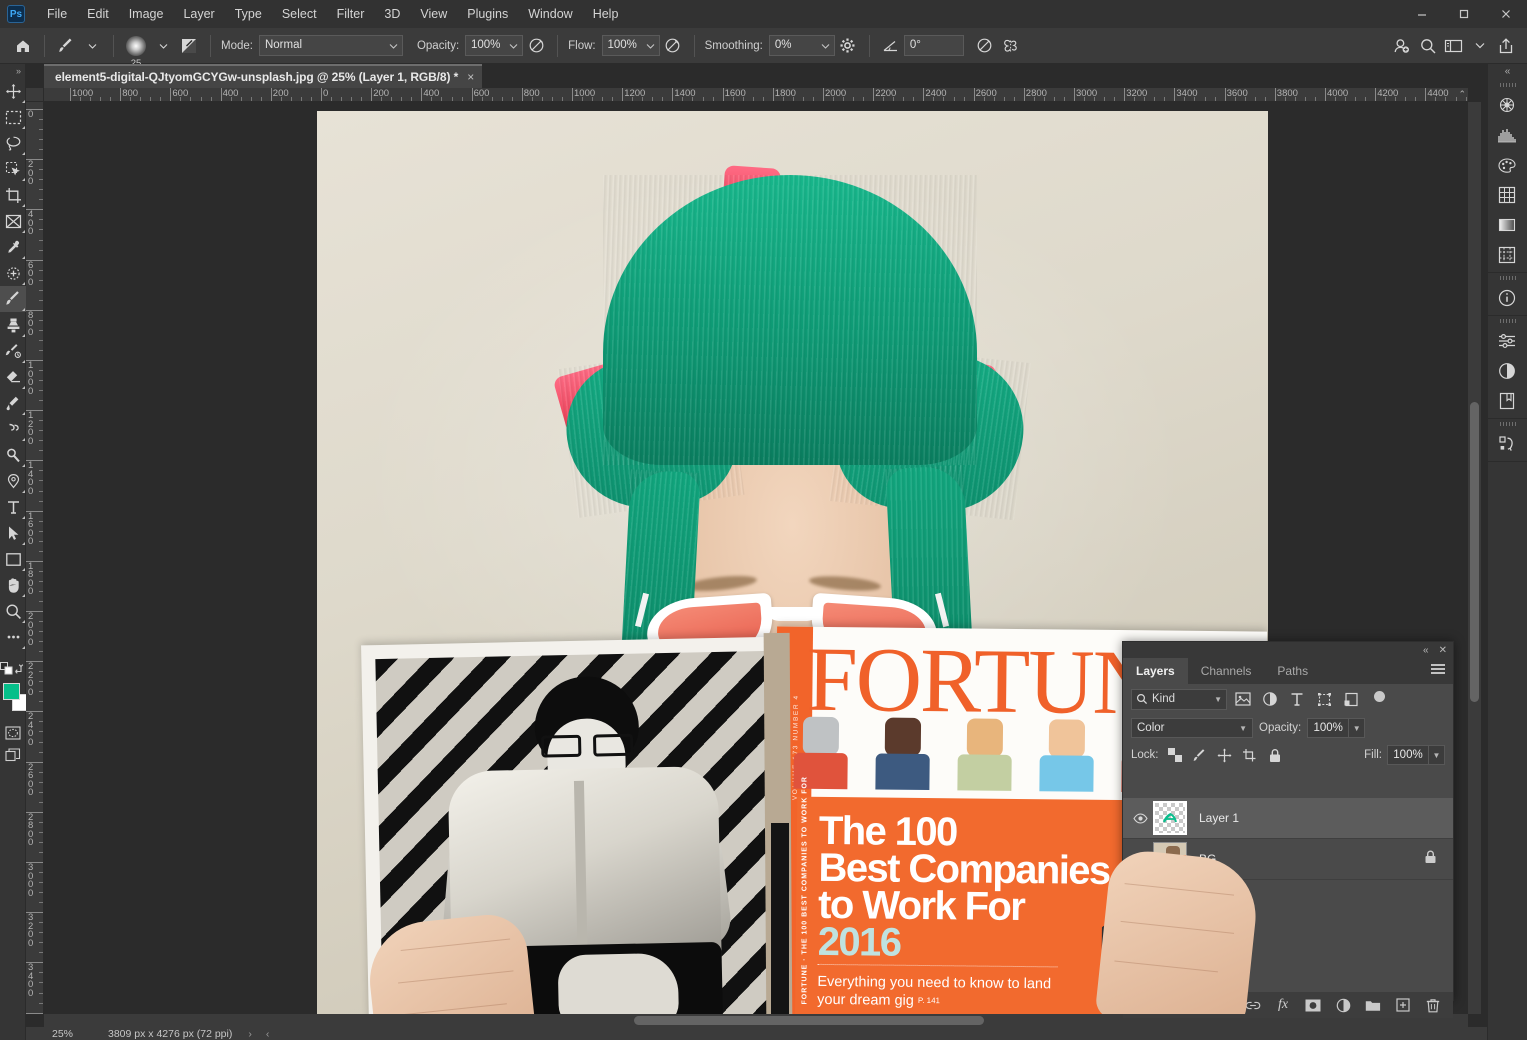 This screenshot has height=1040, width=1527. I want to click on menu-view: View, so click(433, 14).